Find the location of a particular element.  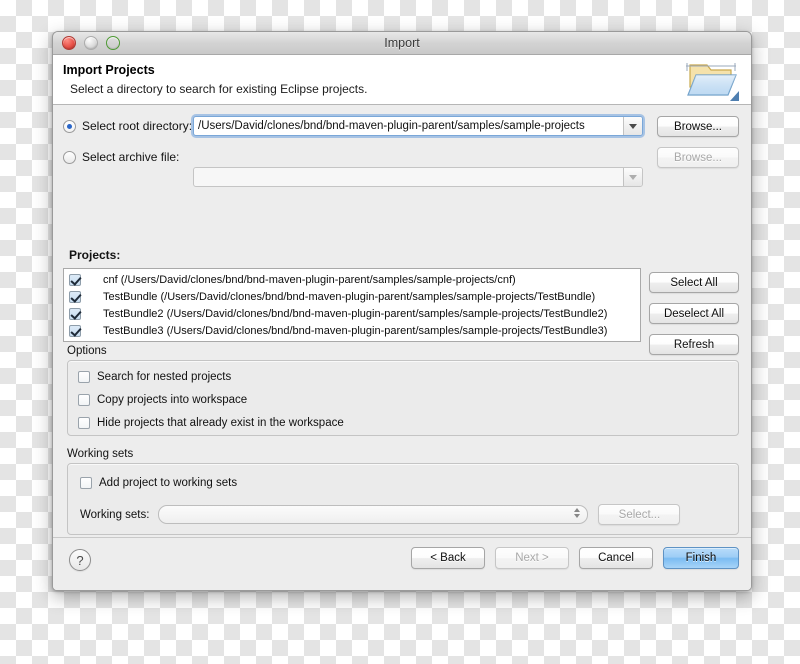

chevron-up-icon is located at coordinates (577, 510).